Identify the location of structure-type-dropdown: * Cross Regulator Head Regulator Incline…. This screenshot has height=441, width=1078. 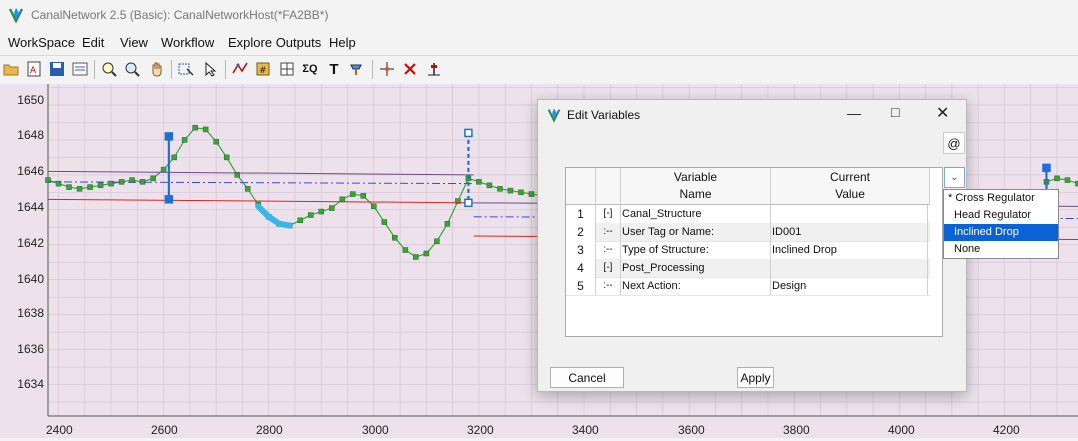
(1001, 224).